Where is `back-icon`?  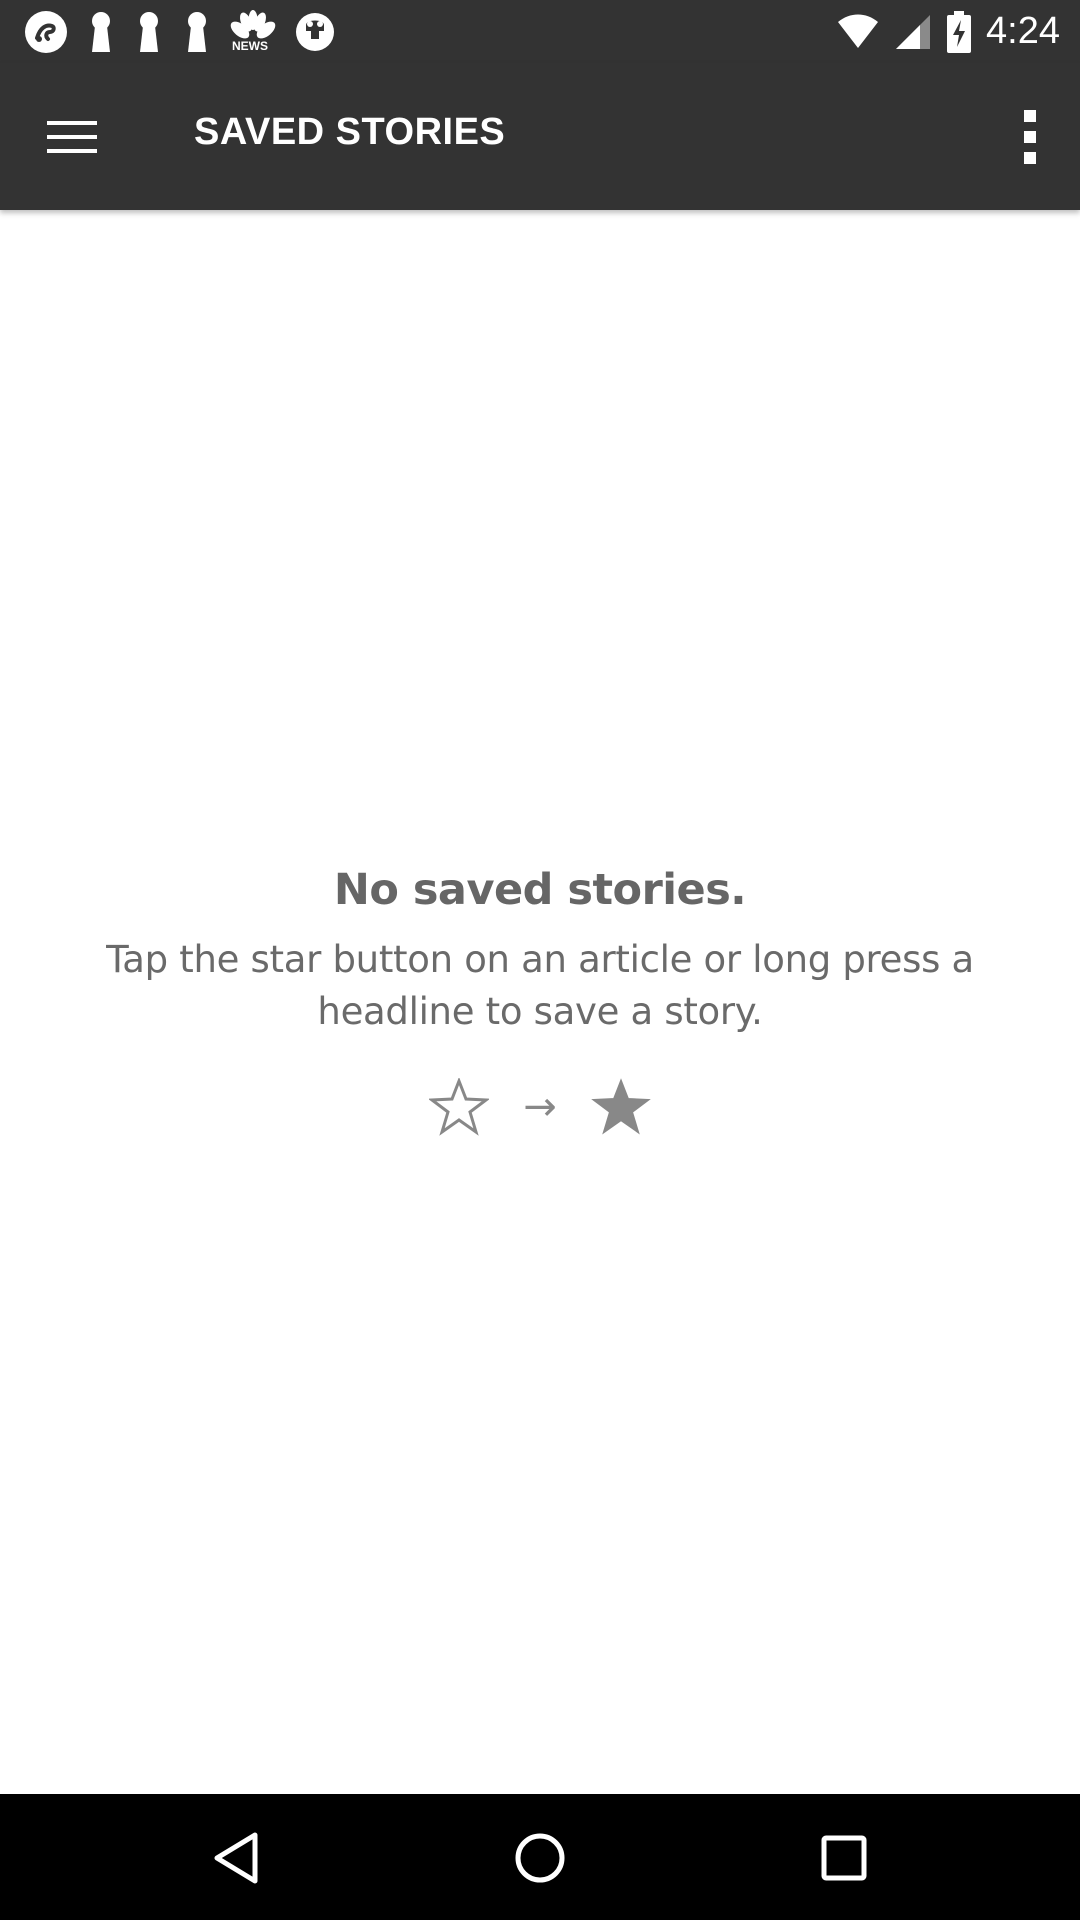
back-icon is located at coordinates (236, 1858).